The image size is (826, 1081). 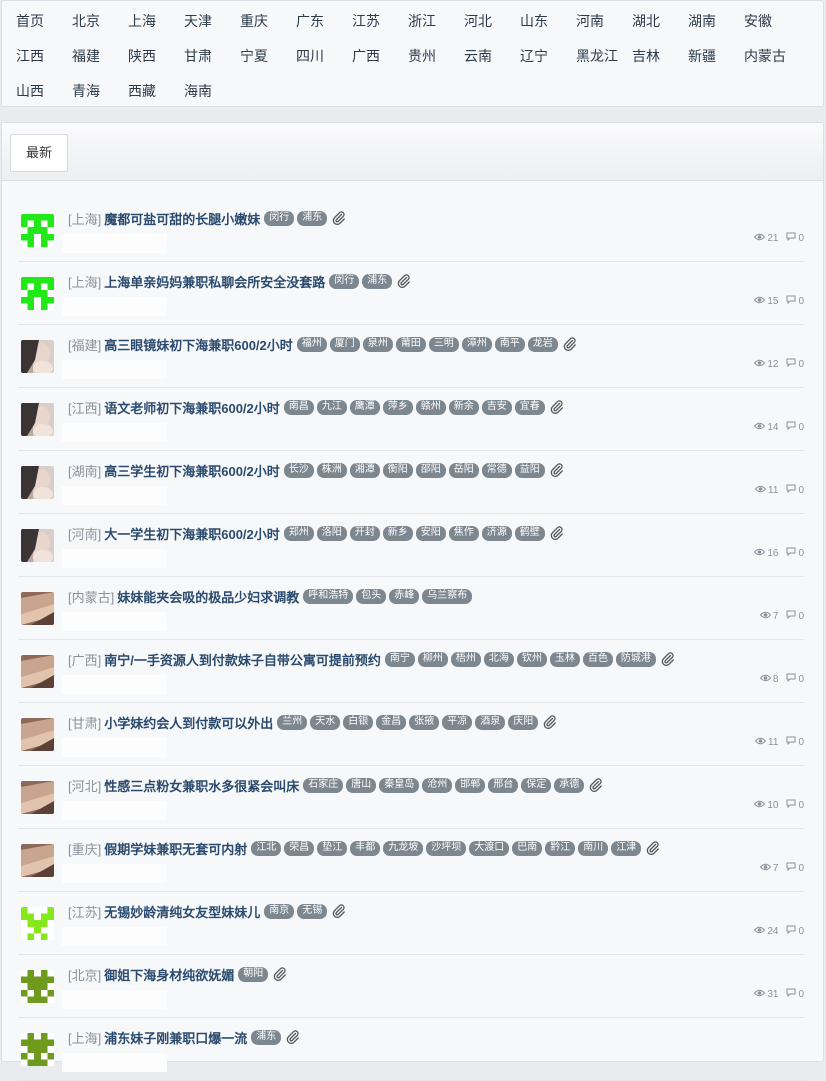 I want to click on nav-item: 天津, so click(x=198, y=21).